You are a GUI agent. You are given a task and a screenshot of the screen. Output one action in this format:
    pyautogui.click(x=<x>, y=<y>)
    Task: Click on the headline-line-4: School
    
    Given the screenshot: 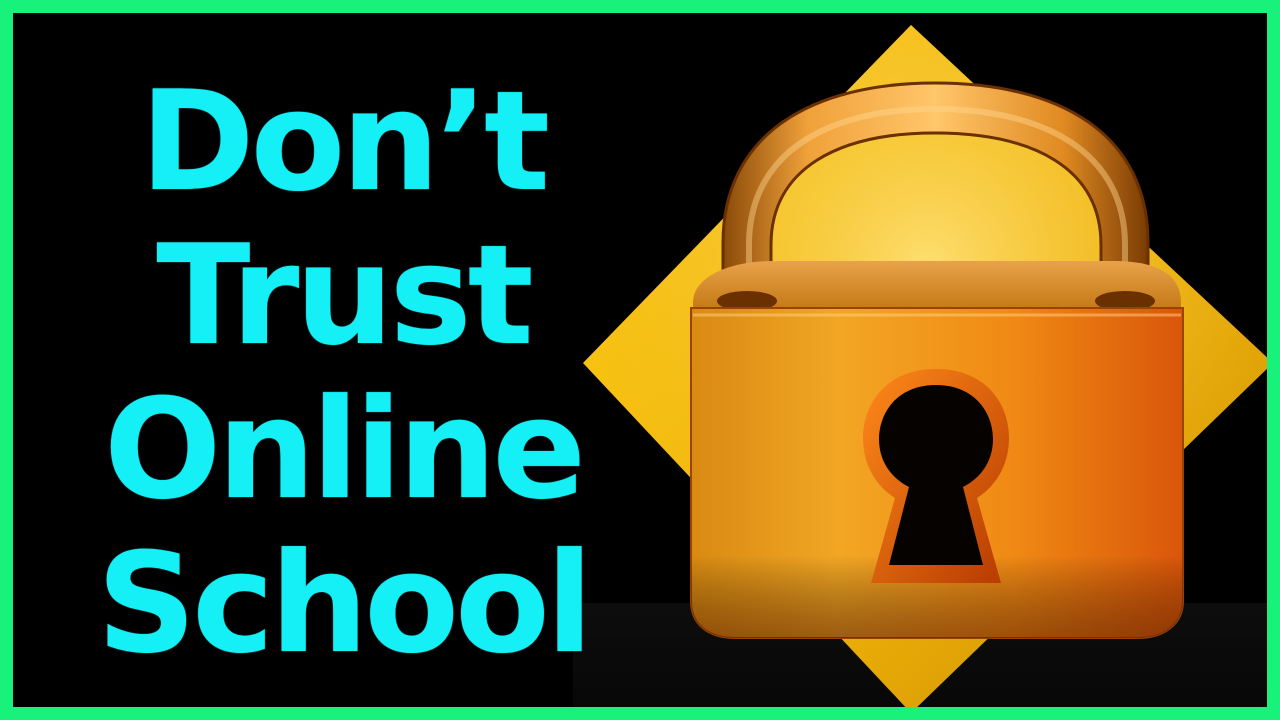 What is the action you would take?
    pyautogui.click(x=344, y=603)
    